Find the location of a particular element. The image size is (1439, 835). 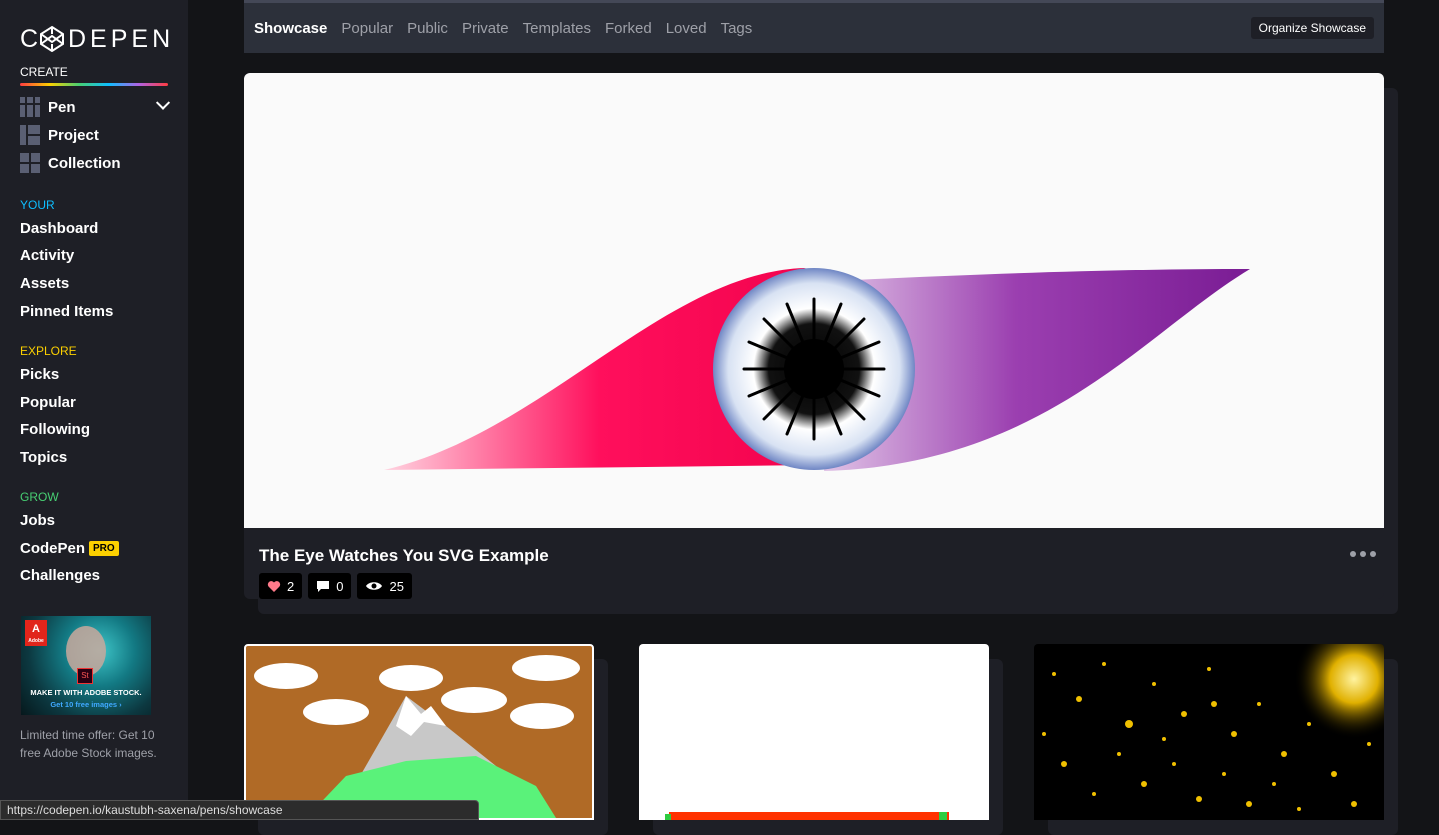

create-pen-item: Pen is located at coordinates (95, 106).